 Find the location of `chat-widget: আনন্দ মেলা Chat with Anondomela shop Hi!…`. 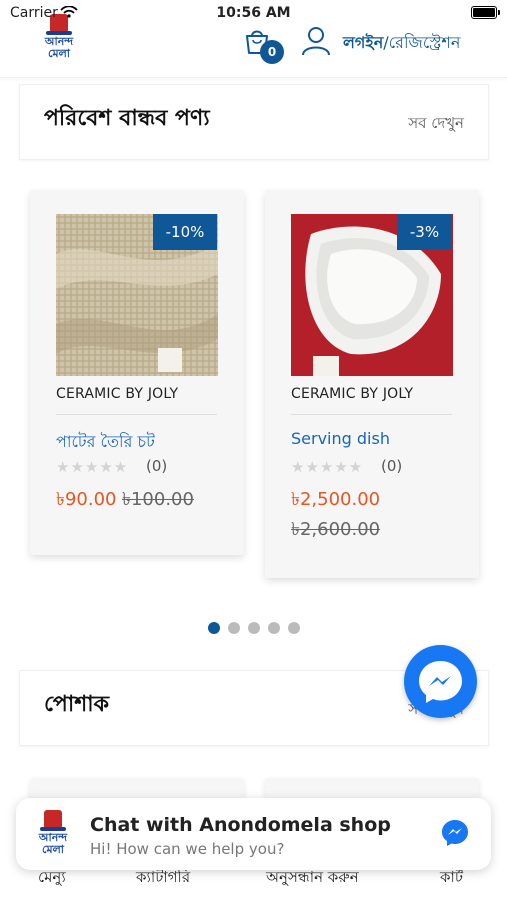

chat-widget: আনন্দ মেলা Chat with Anondomela shop Hi!… is located at coordinates (253, 834).